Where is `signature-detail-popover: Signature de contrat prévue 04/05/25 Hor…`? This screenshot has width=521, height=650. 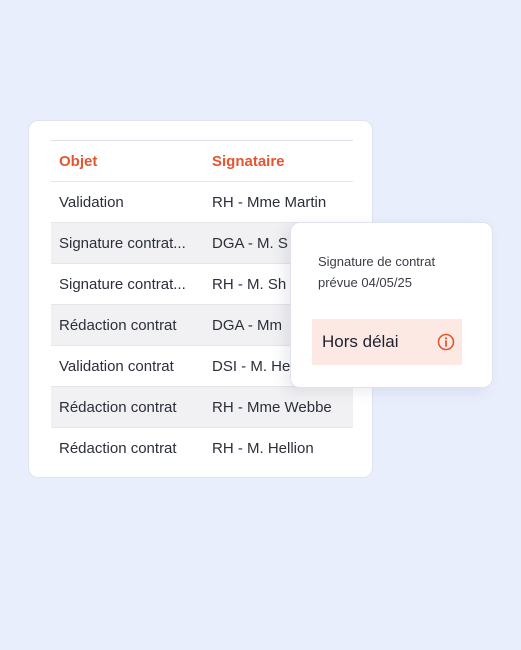 signature-detail-popover: Signature de contrat prévue 04/05/25 Hor… is located at coordinates (391, 305).